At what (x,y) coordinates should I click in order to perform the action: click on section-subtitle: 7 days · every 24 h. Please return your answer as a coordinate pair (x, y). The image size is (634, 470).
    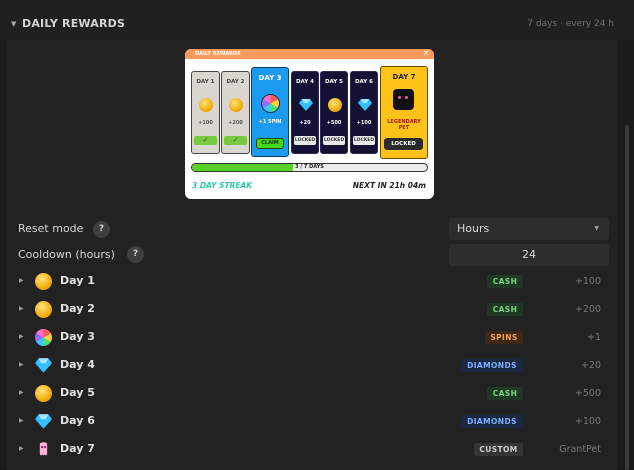
    Looking at the image, I should click on (570, 24).